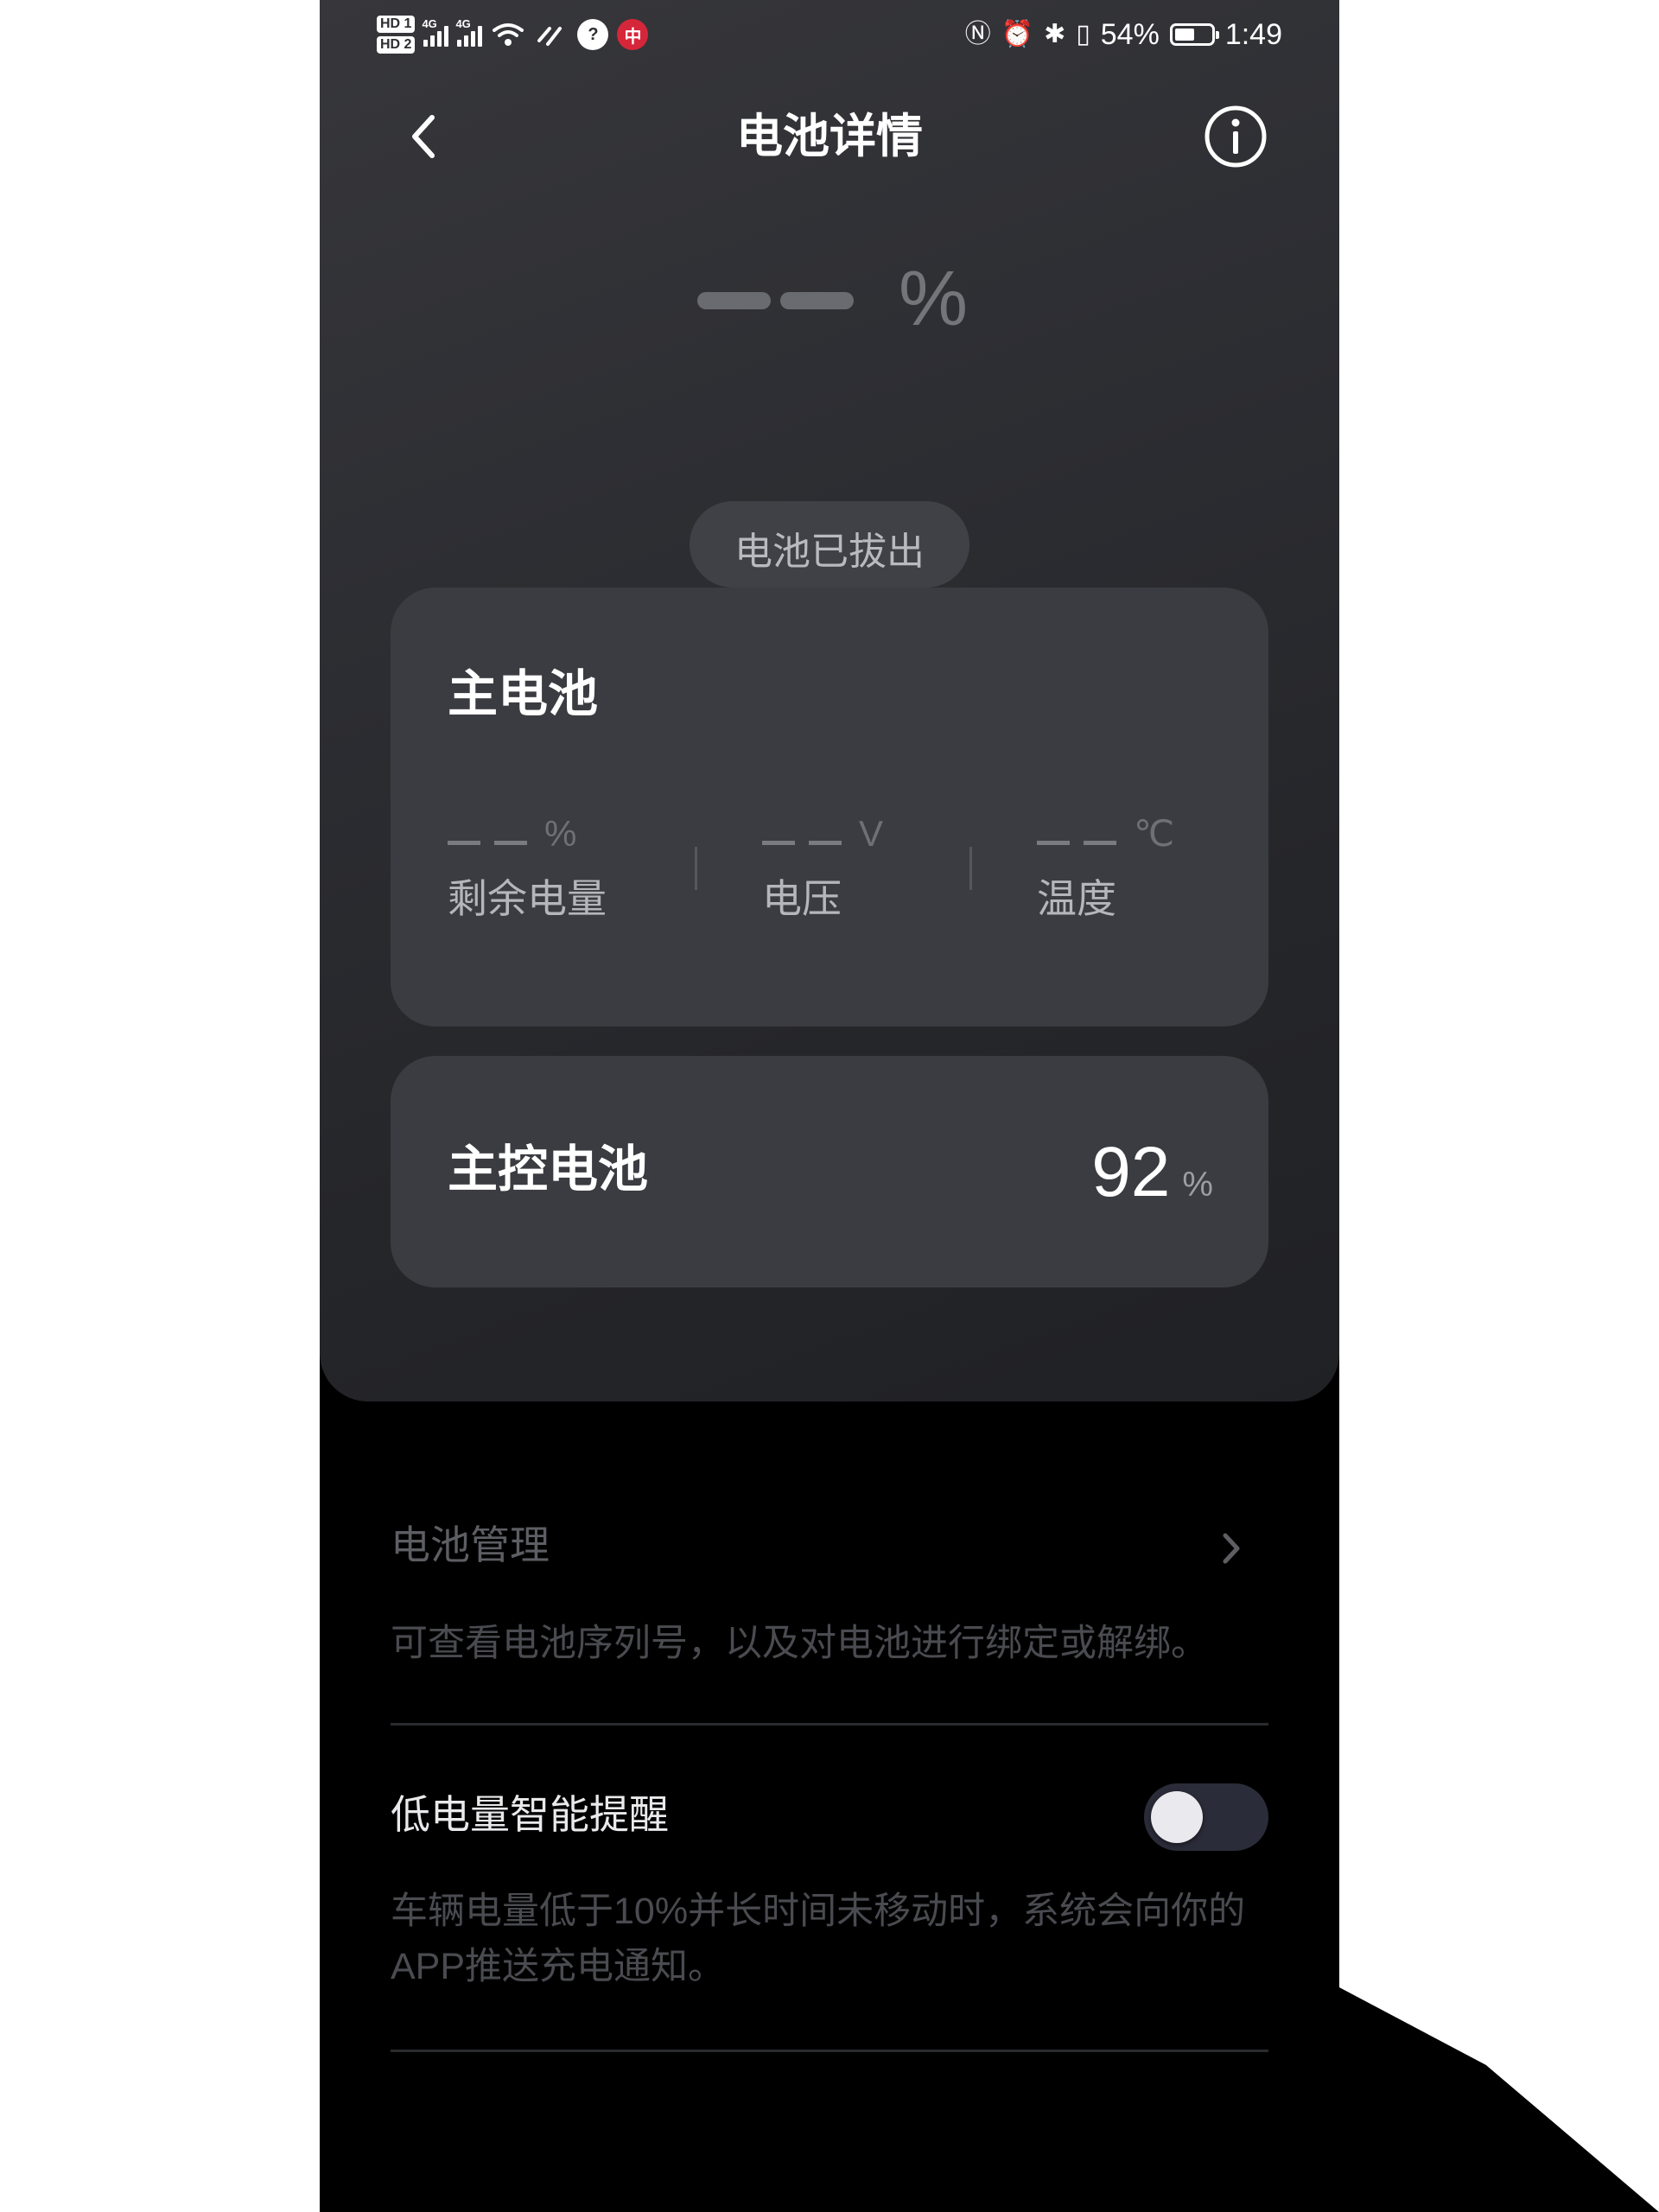  Describe the element at coordinates (633, 34) in the screenshot. I see `bank-app-notification-icon: 中` at that location.